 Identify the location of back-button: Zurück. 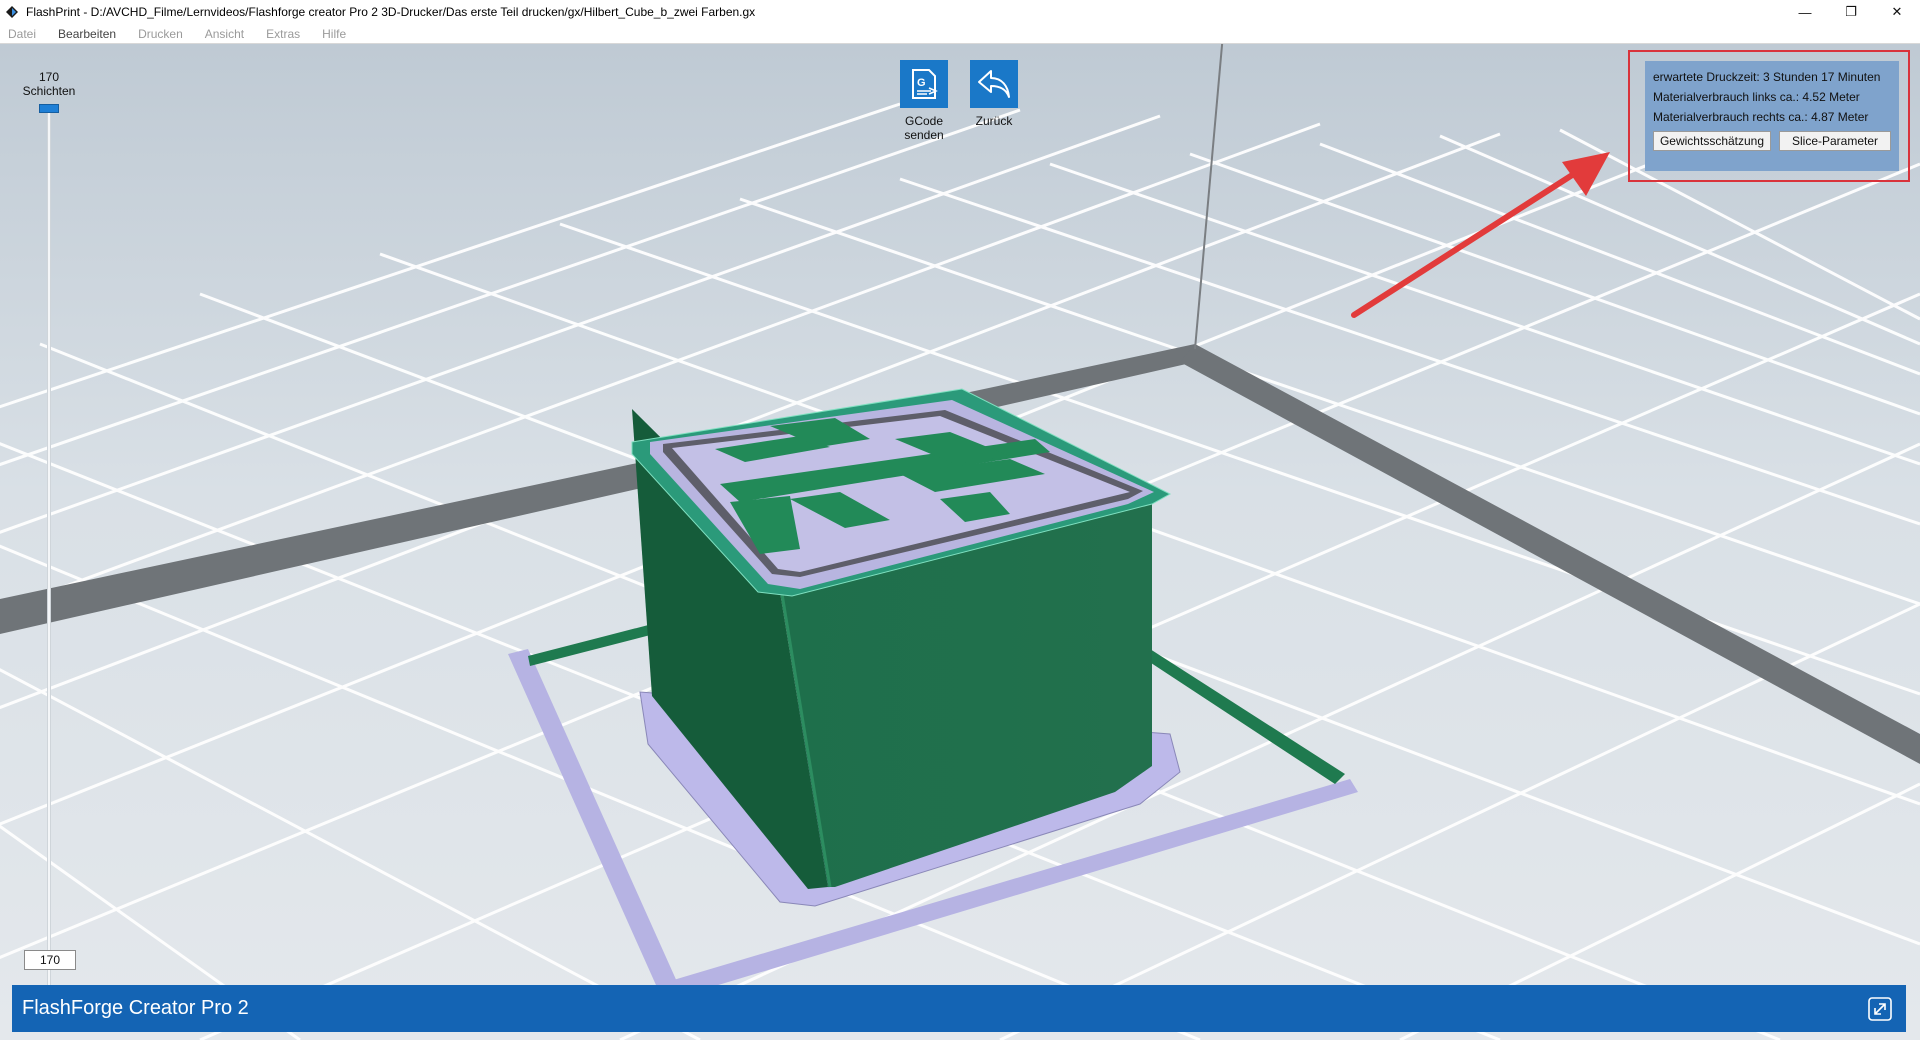
(994, 94).